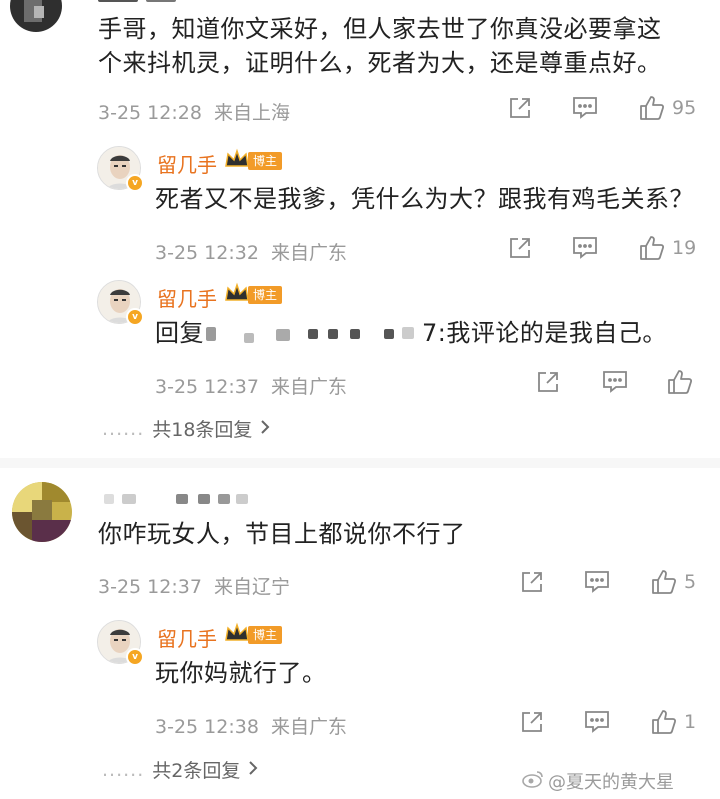 The width and height of the screenshot is (720, 799). I want to click on mentioned-username-blurred, so click(313, 333).